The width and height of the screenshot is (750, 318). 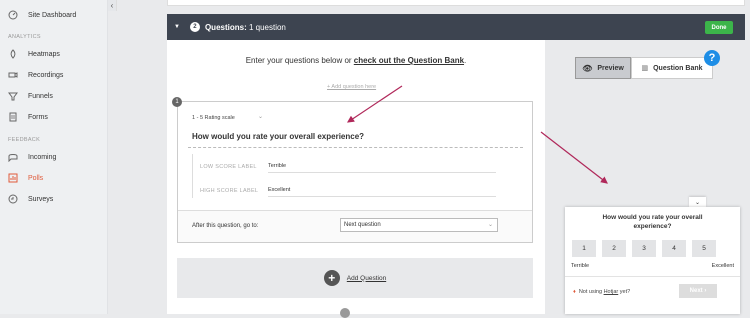 I want to click on sidebar-item-forms: Forms, so click(x=28, y=117).